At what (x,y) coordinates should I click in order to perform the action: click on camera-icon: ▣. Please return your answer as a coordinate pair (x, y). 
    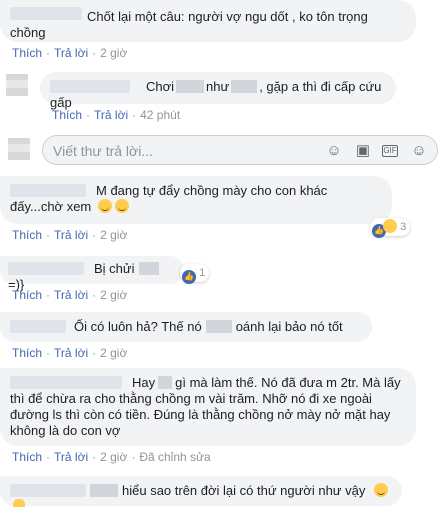
    Looking at the image, I should click on (363, 151).